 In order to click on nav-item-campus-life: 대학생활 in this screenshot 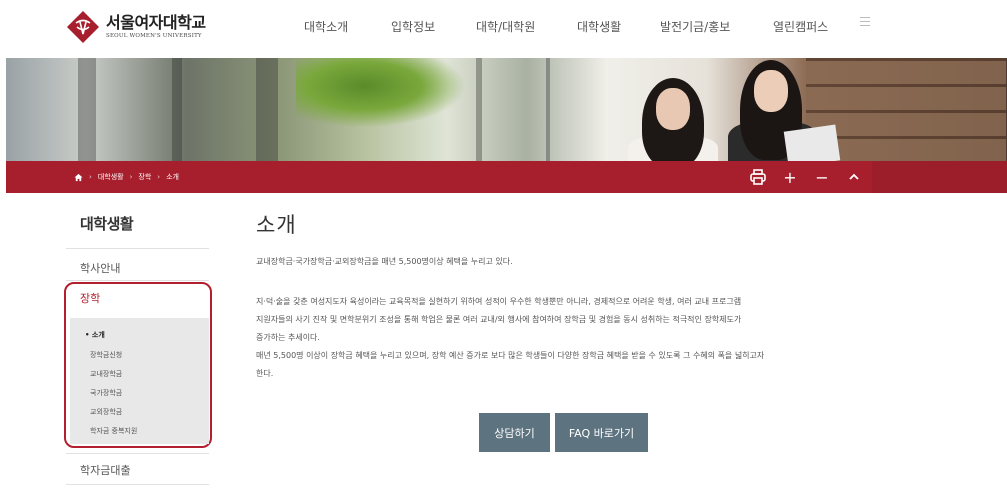, I will do `click(599, 26)`.